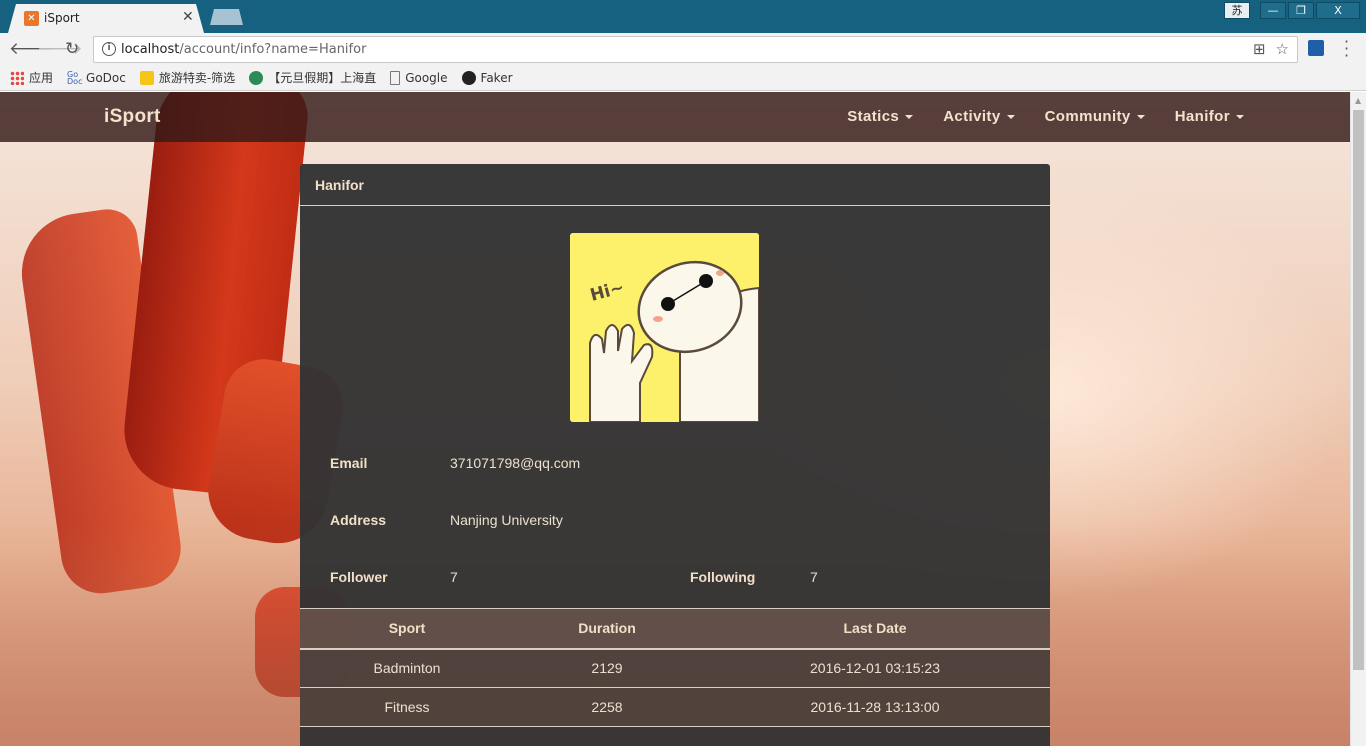 This screenshot has height=746, width=1366. I want to click on sport-cell: Fitness, so click(407, 707).